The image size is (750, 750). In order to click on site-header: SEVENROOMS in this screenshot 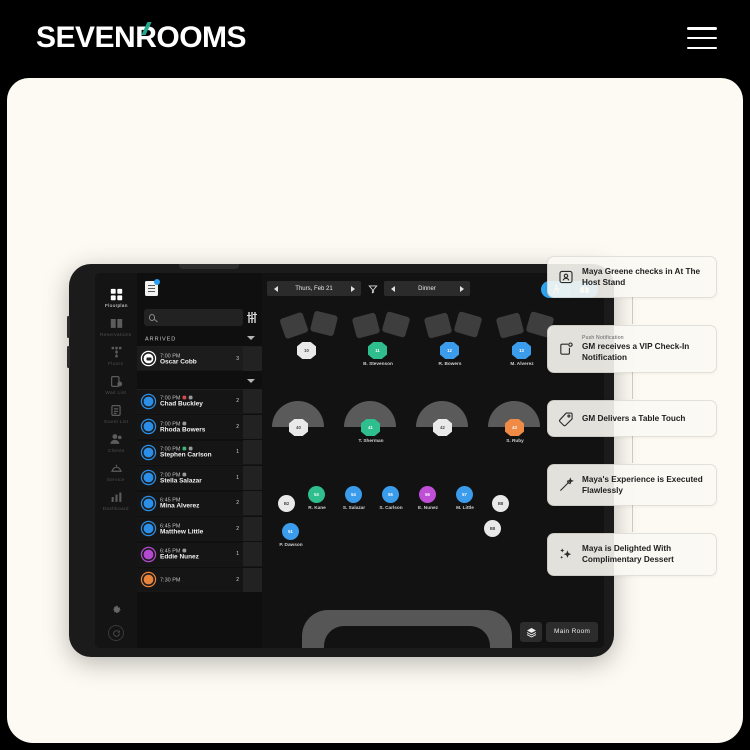, I will do `click(375, 38)`.